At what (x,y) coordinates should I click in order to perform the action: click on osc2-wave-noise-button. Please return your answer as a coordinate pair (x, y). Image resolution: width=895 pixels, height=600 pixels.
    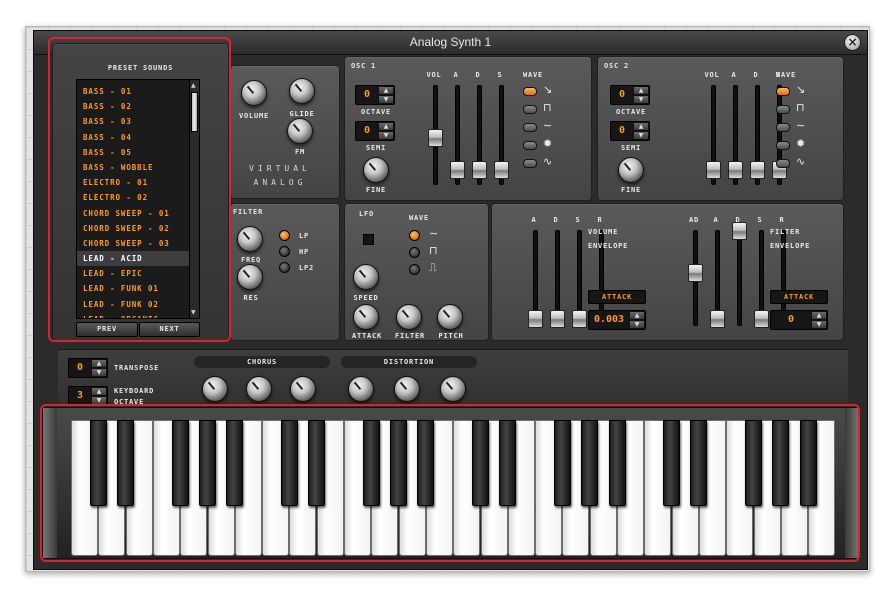
    Looking at the image, I should click on (783, 145).